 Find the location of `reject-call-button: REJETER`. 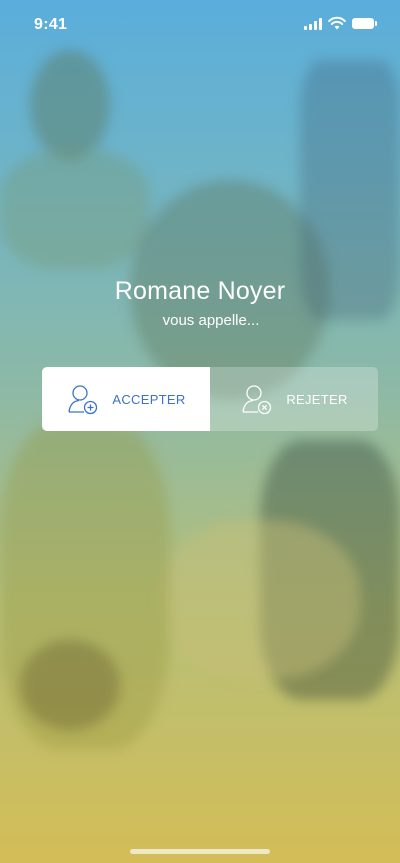

reject-call-button: REJETER is located at coordinates (294, 399).